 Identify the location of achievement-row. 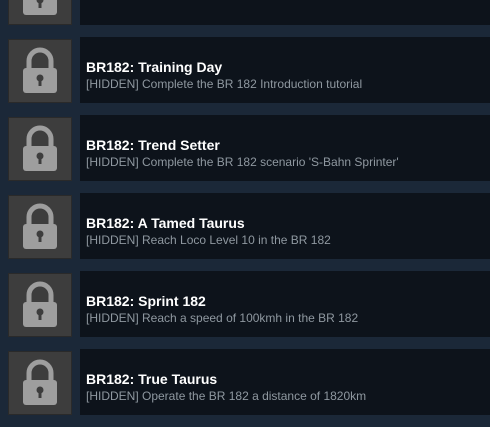
(245, 12).